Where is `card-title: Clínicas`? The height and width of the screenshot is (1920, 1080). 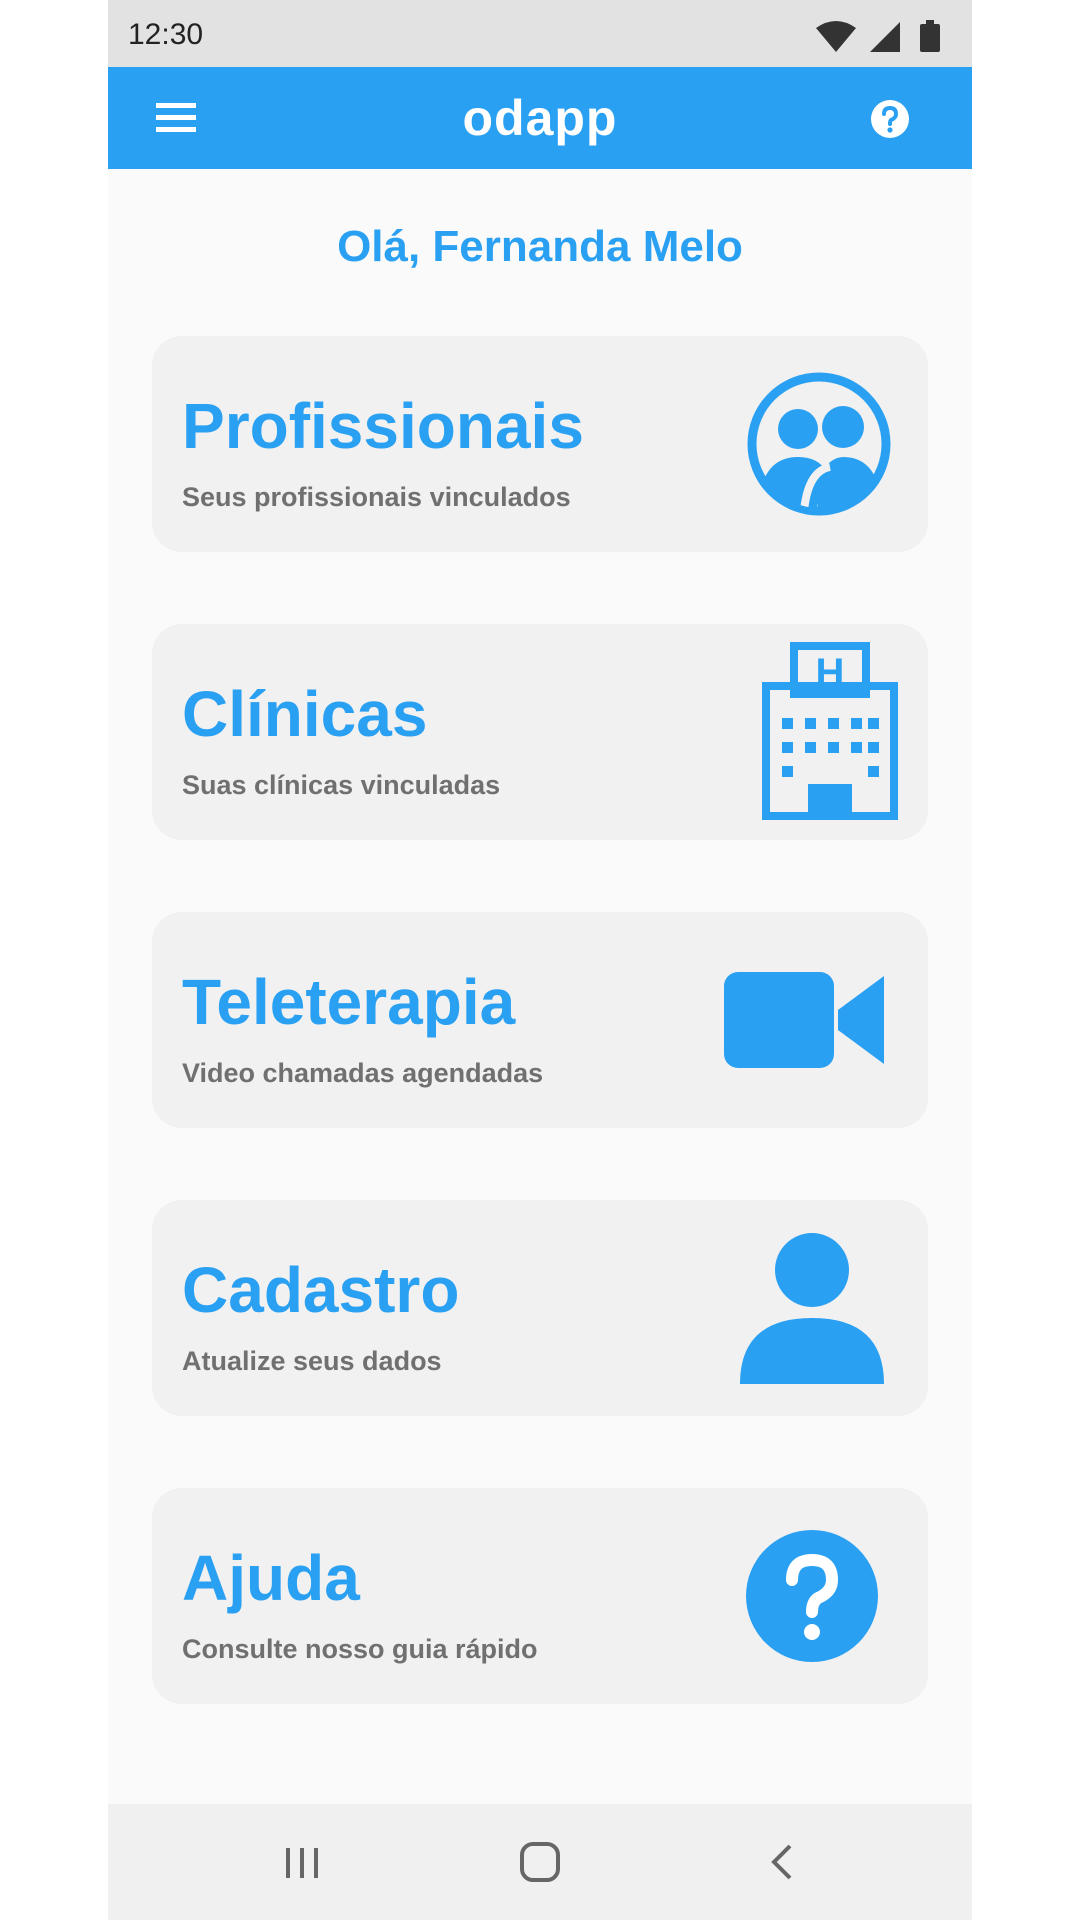 card-title: Clínicas is located at coordinates (305, 714).